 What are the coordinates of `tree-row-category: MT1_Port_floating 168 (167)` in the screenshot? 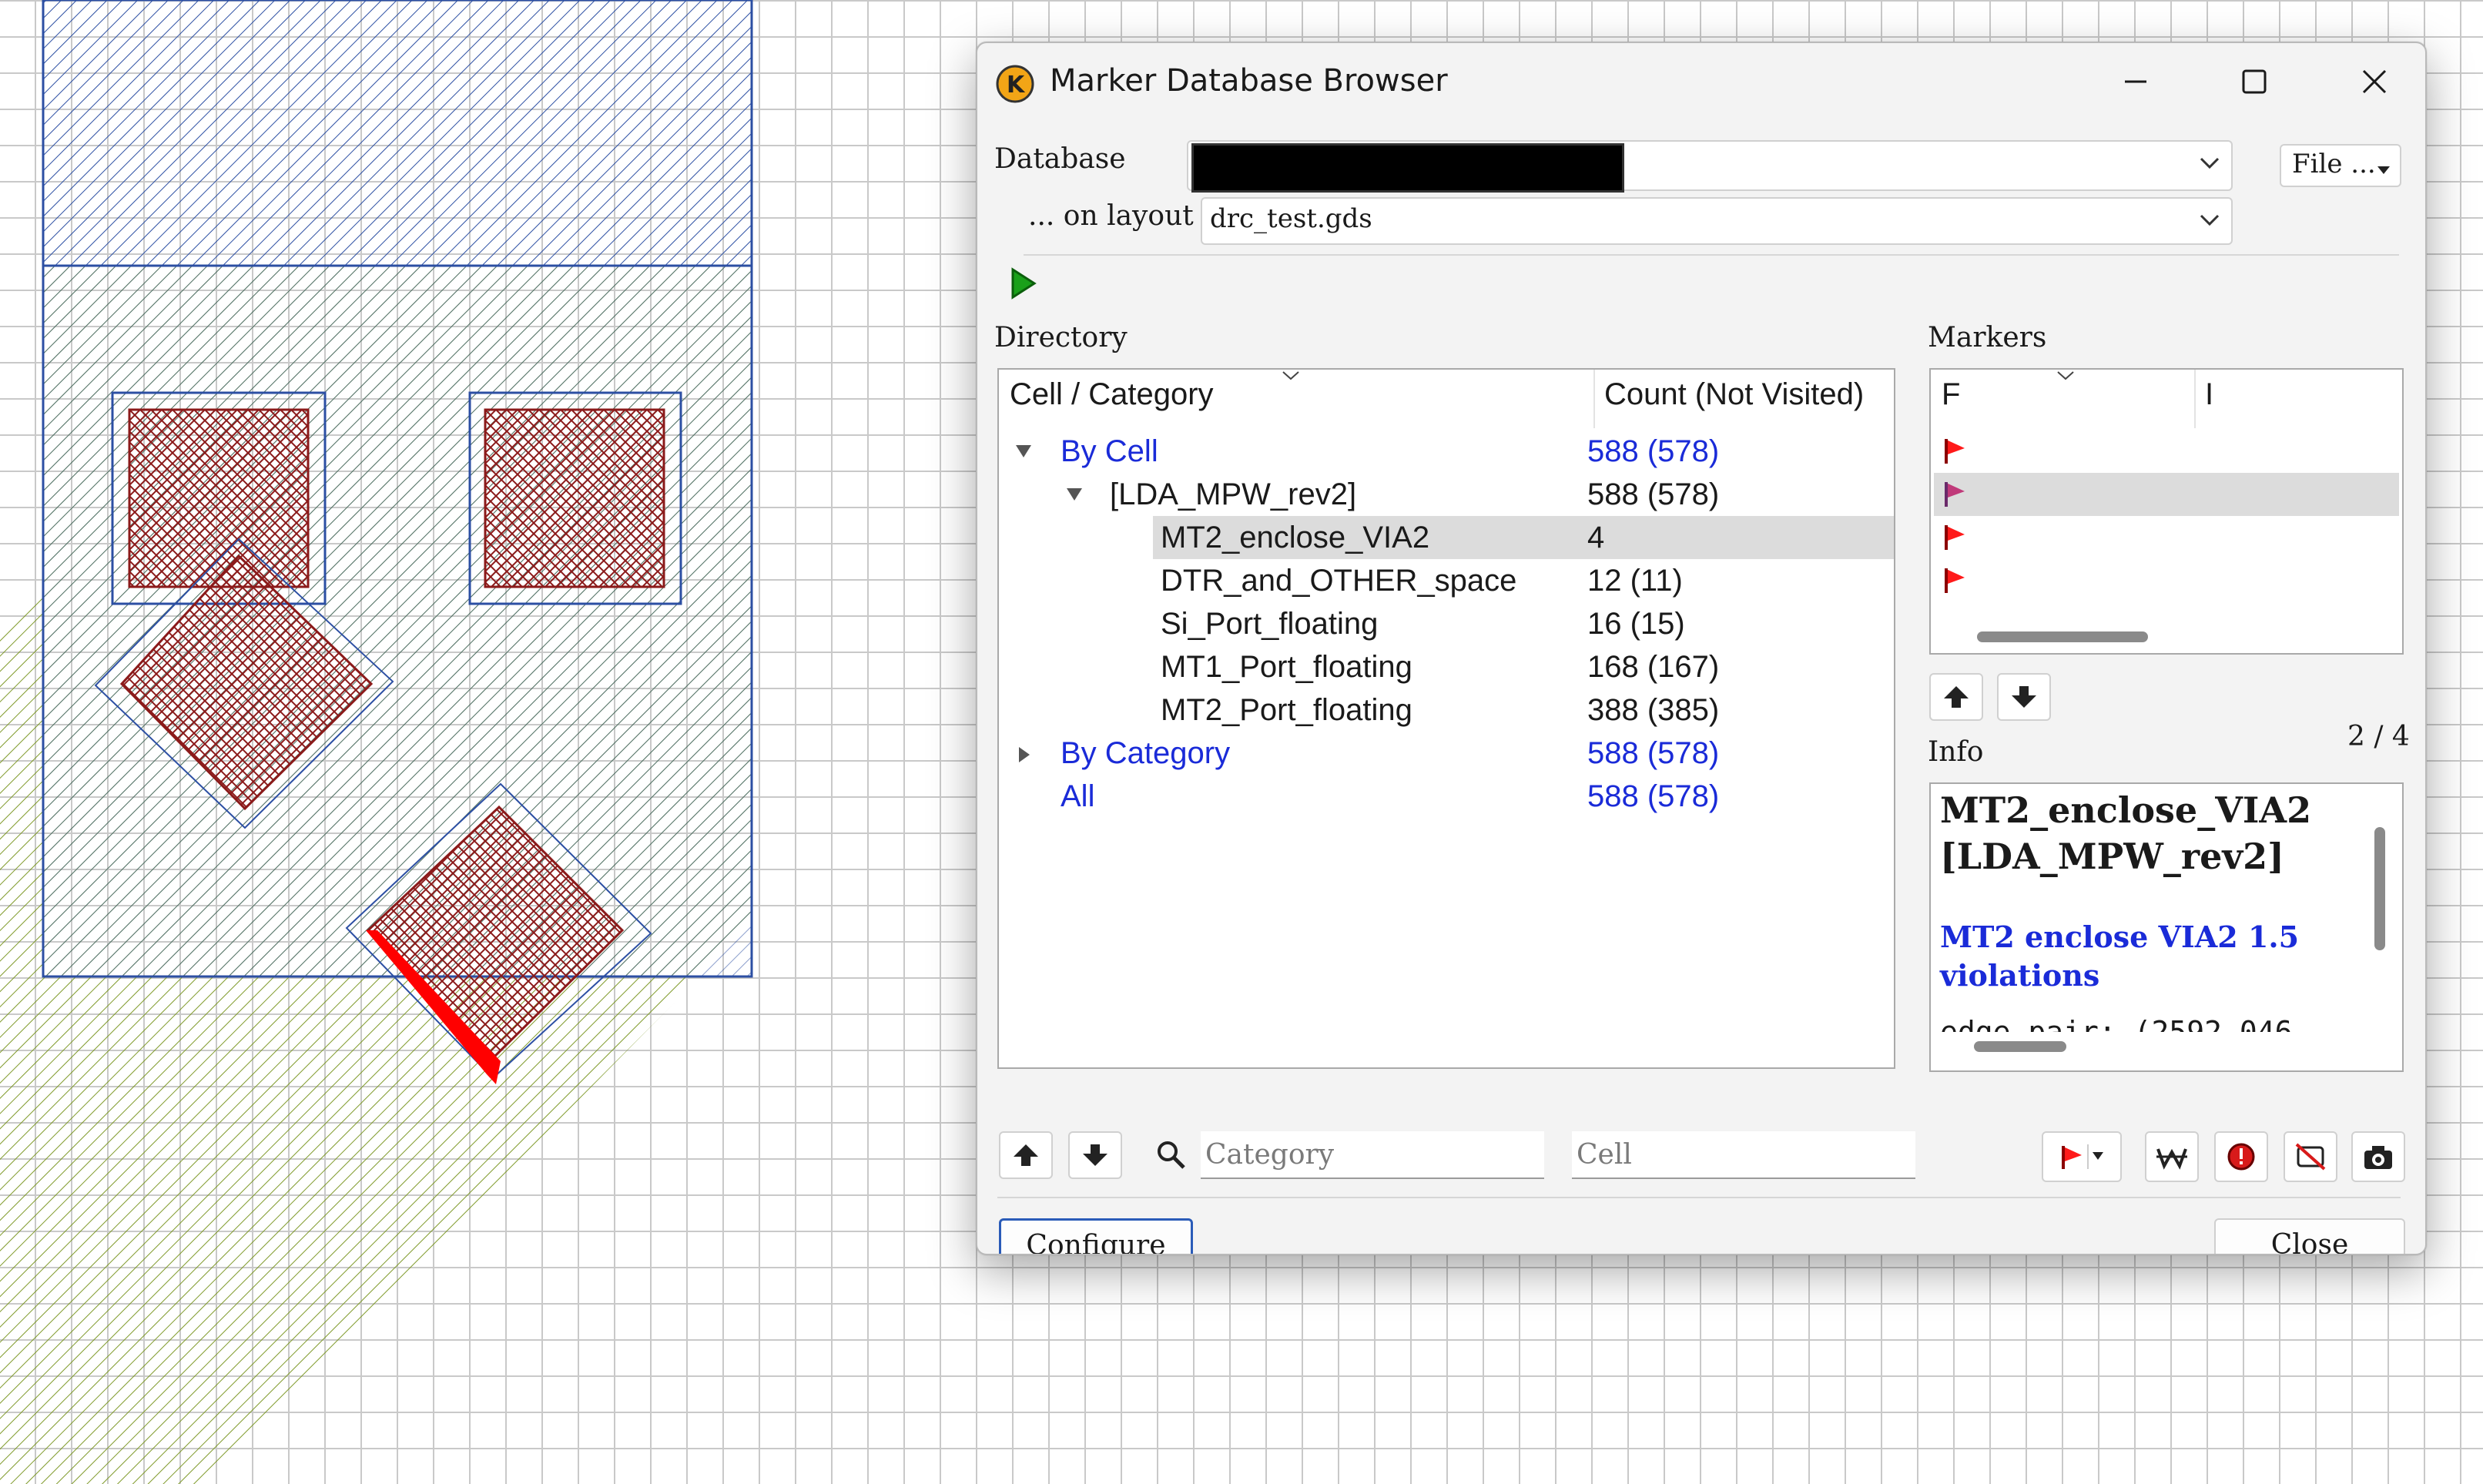 It's located at (1446, 666).